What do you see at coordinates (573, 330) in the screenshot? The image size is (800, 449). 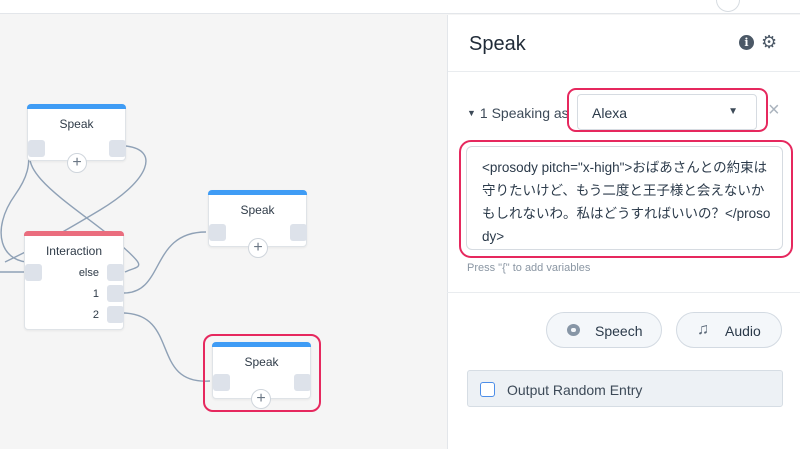 I see `speech-icon` at bounding box center [573, 330].